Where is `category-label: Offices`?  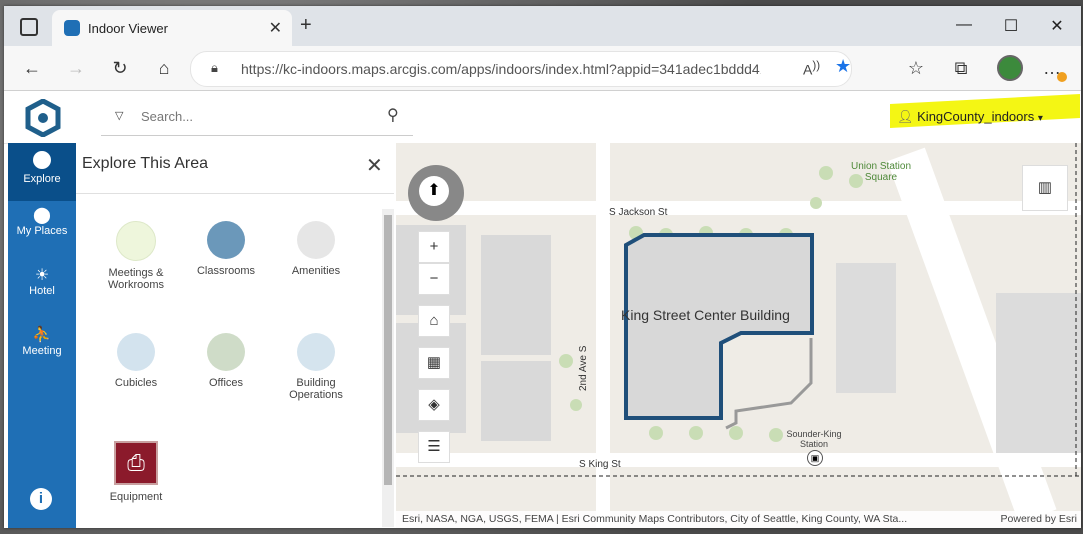
category-label: Offices is located at coordinates (226, 383).